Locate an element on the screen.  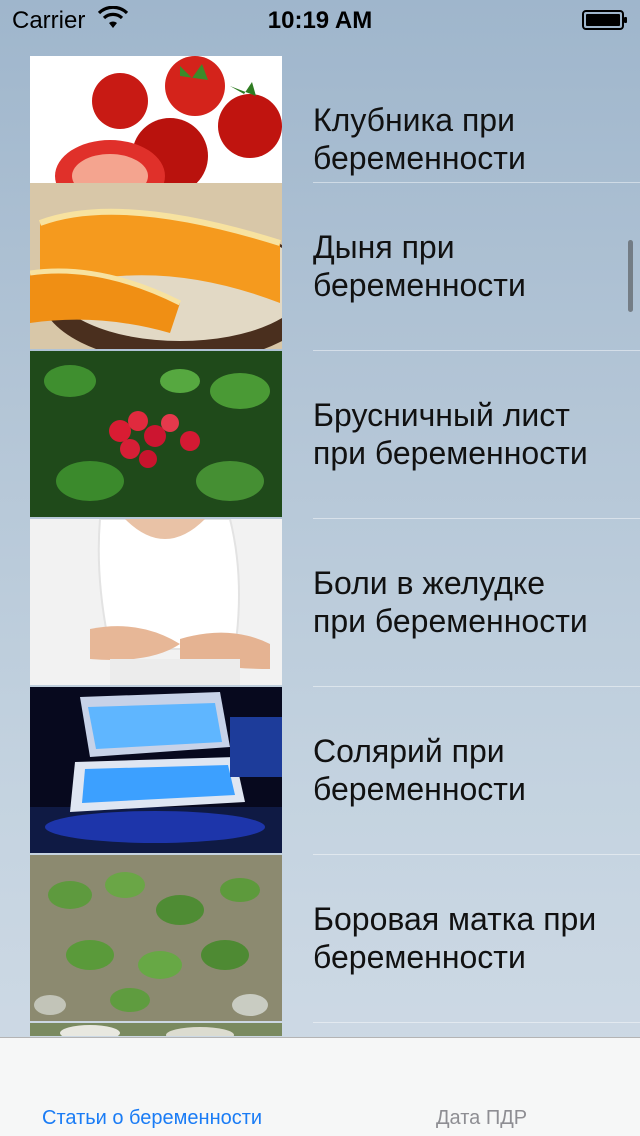
stomach-pain-thumbnail is located at coordinates (156, 602).